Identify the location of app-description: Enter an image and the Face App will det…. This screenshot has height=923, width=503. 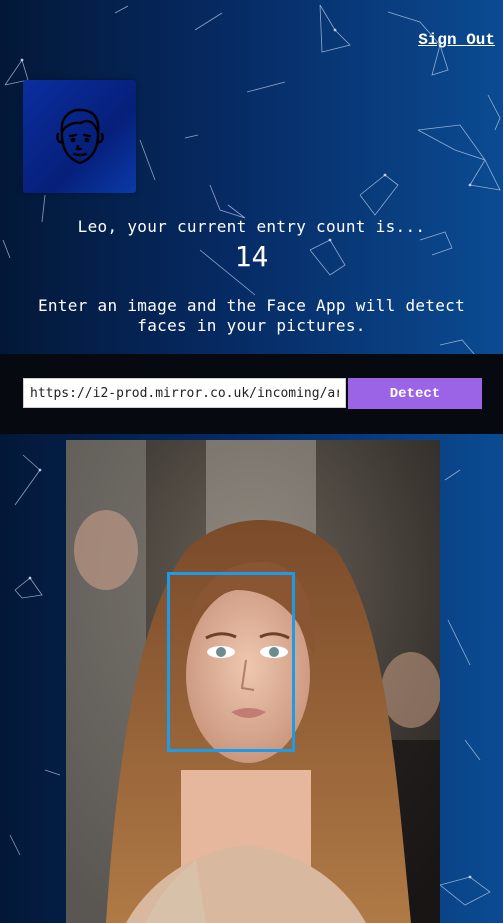
(251, 315).